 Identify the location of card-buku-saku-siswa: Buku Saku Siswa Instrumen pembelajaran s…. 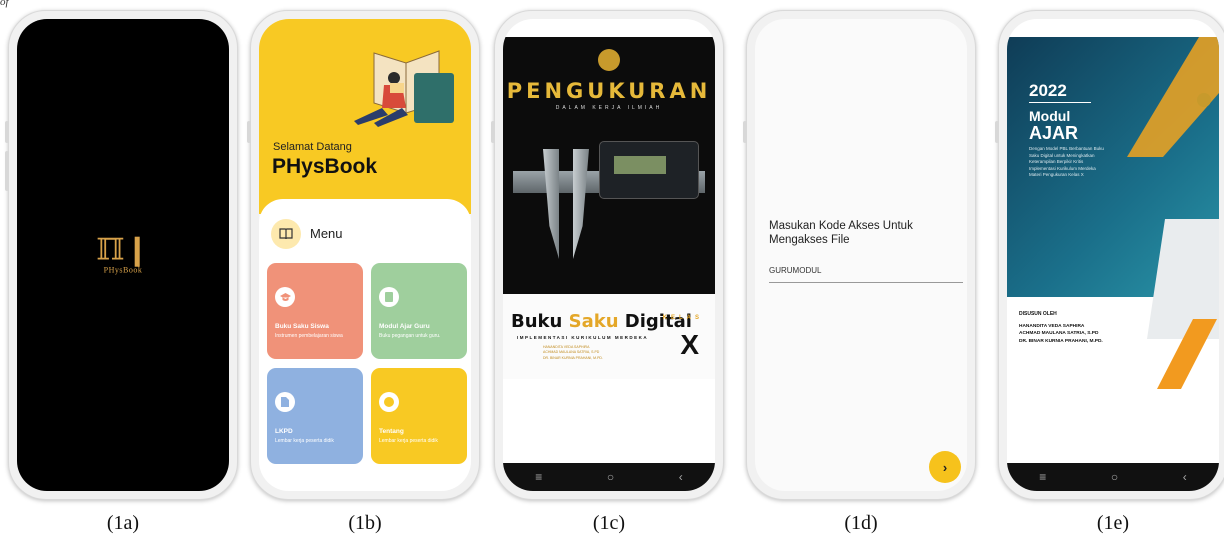
(315, 311).